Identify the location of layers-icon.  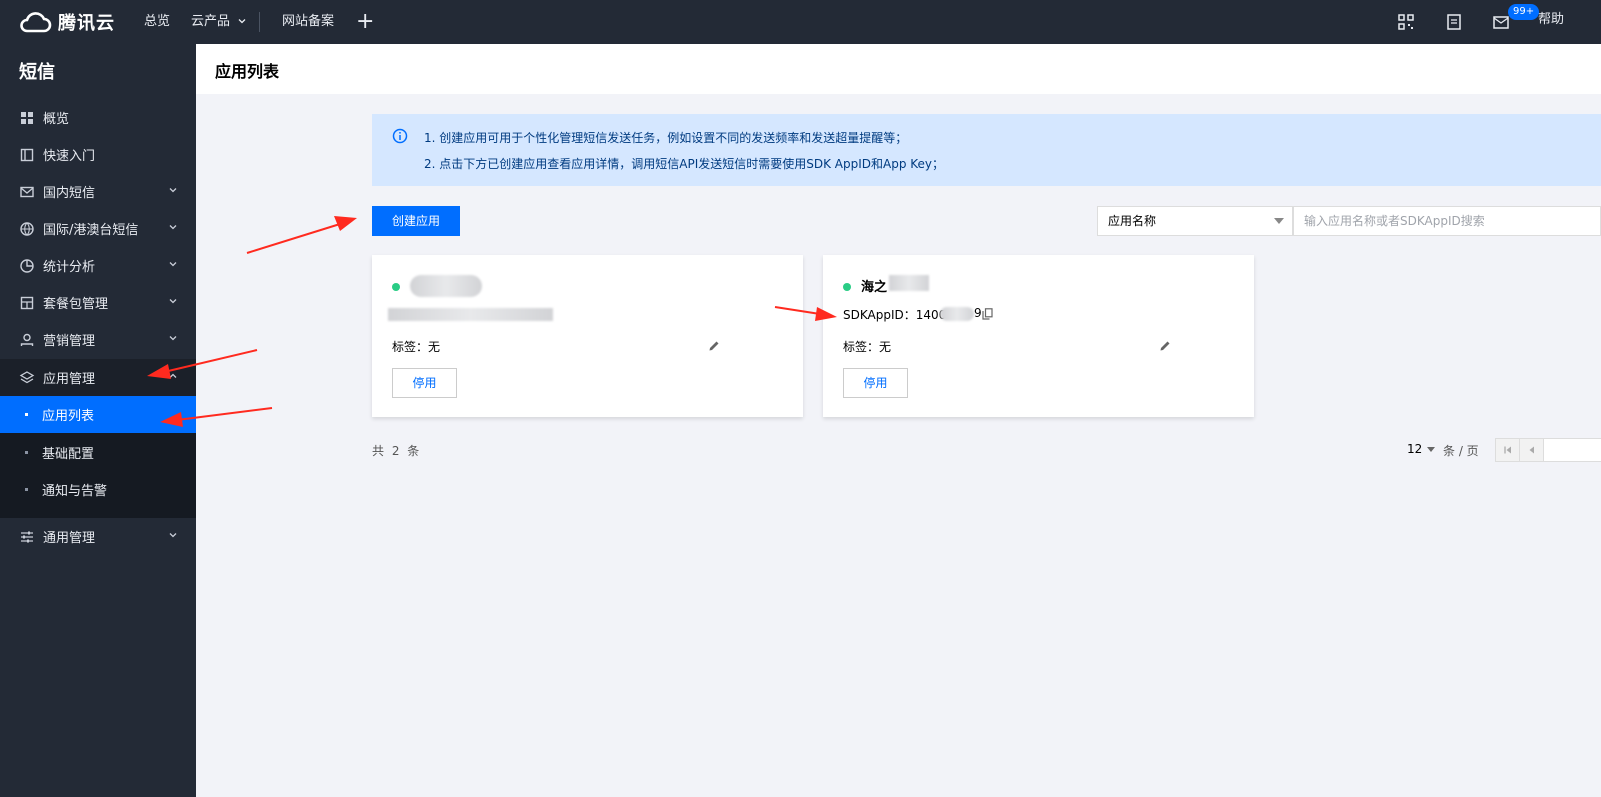
(27, 376).